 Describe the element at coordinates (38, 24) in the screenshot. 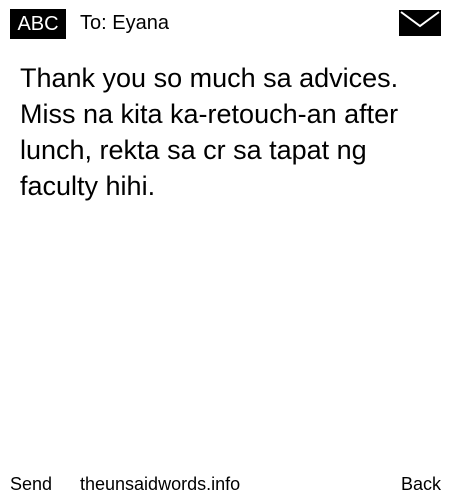

I see `input-mode-badge: ABC` at that location.